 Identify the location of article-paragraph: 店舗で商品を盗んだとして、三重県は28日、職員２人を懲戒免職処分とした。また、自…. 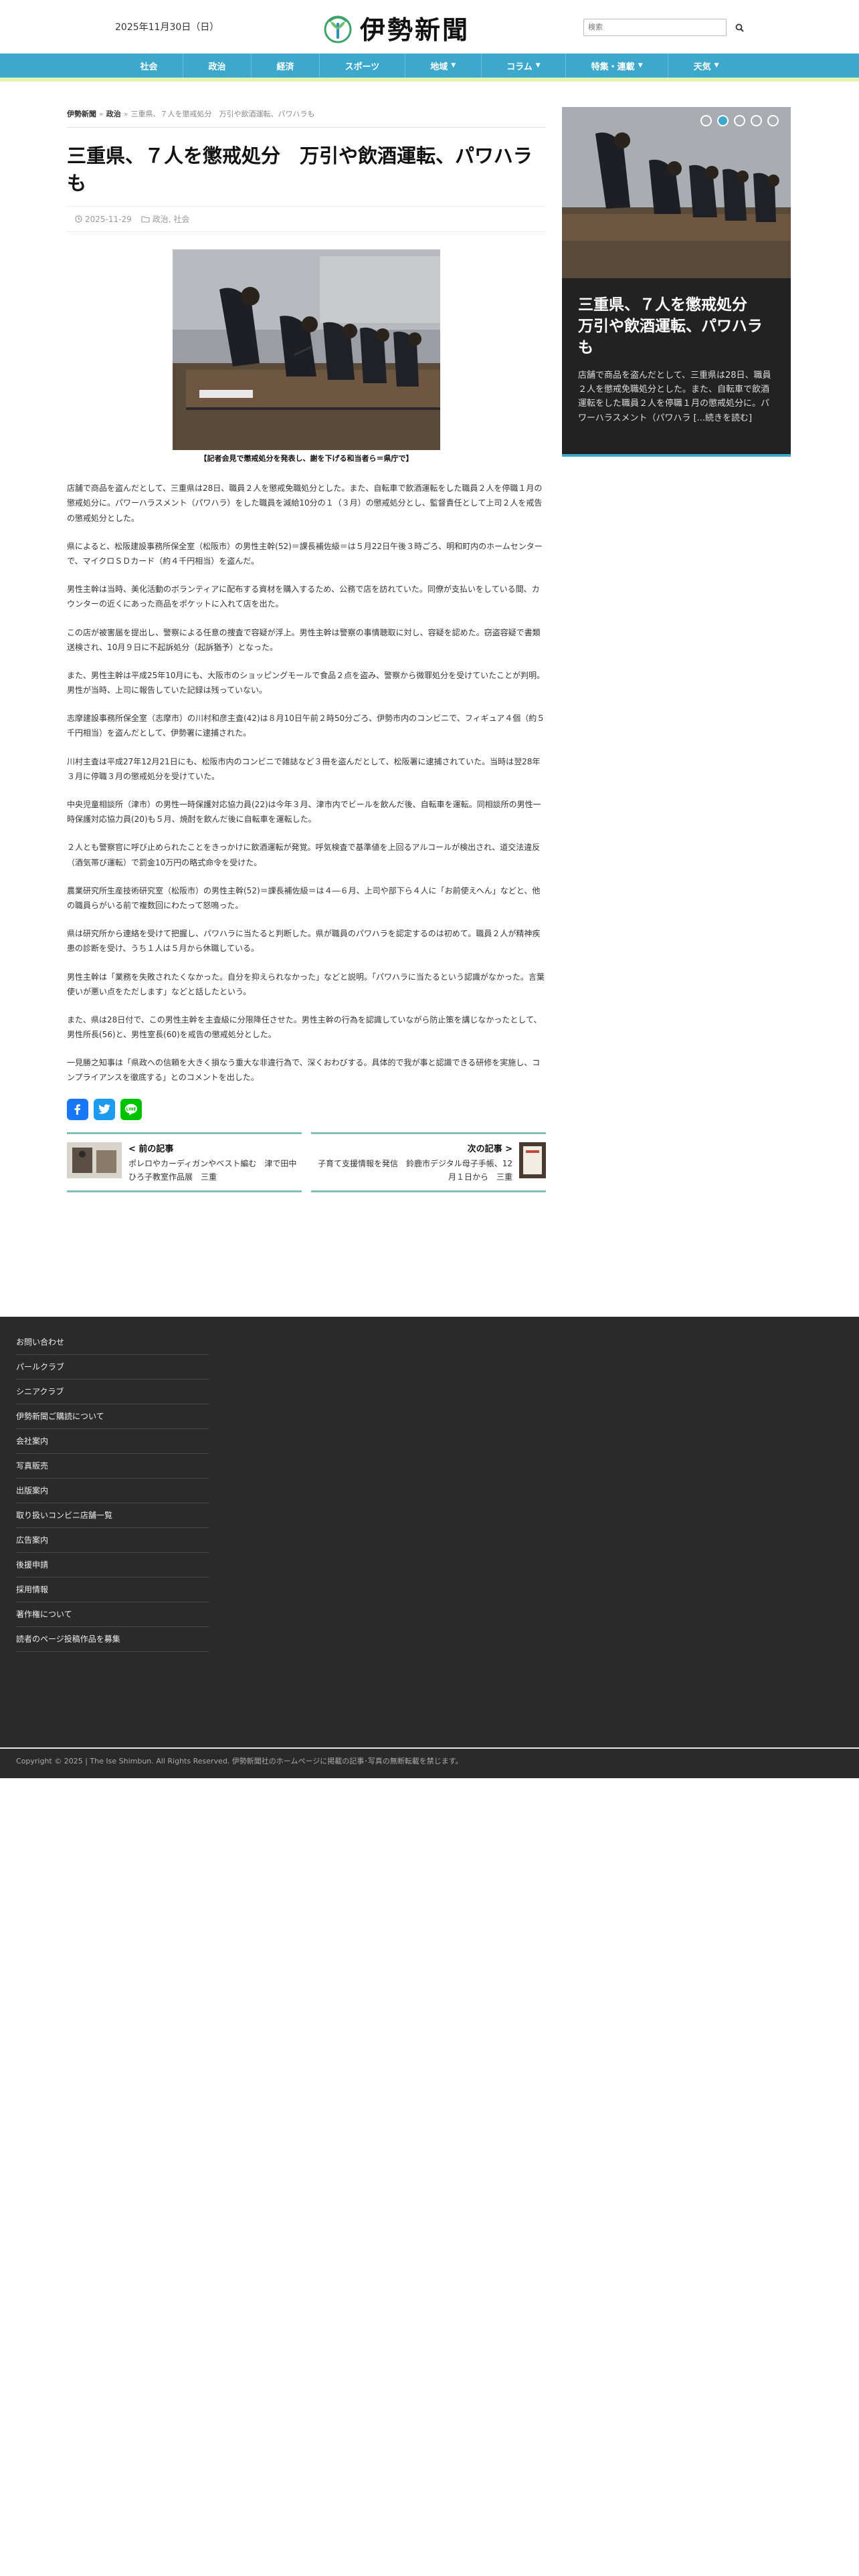
(305, 504).